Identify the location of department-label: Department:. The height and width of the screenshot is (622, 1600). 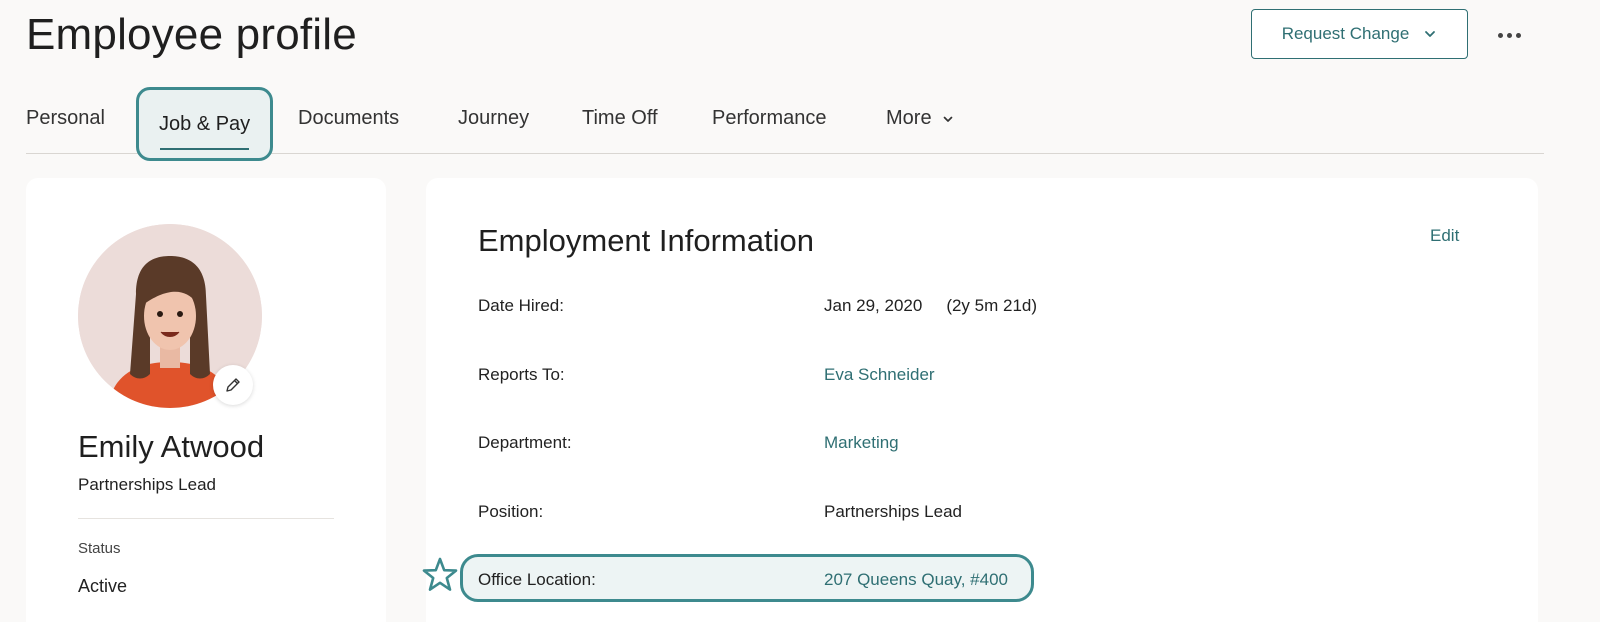
(525, 442).